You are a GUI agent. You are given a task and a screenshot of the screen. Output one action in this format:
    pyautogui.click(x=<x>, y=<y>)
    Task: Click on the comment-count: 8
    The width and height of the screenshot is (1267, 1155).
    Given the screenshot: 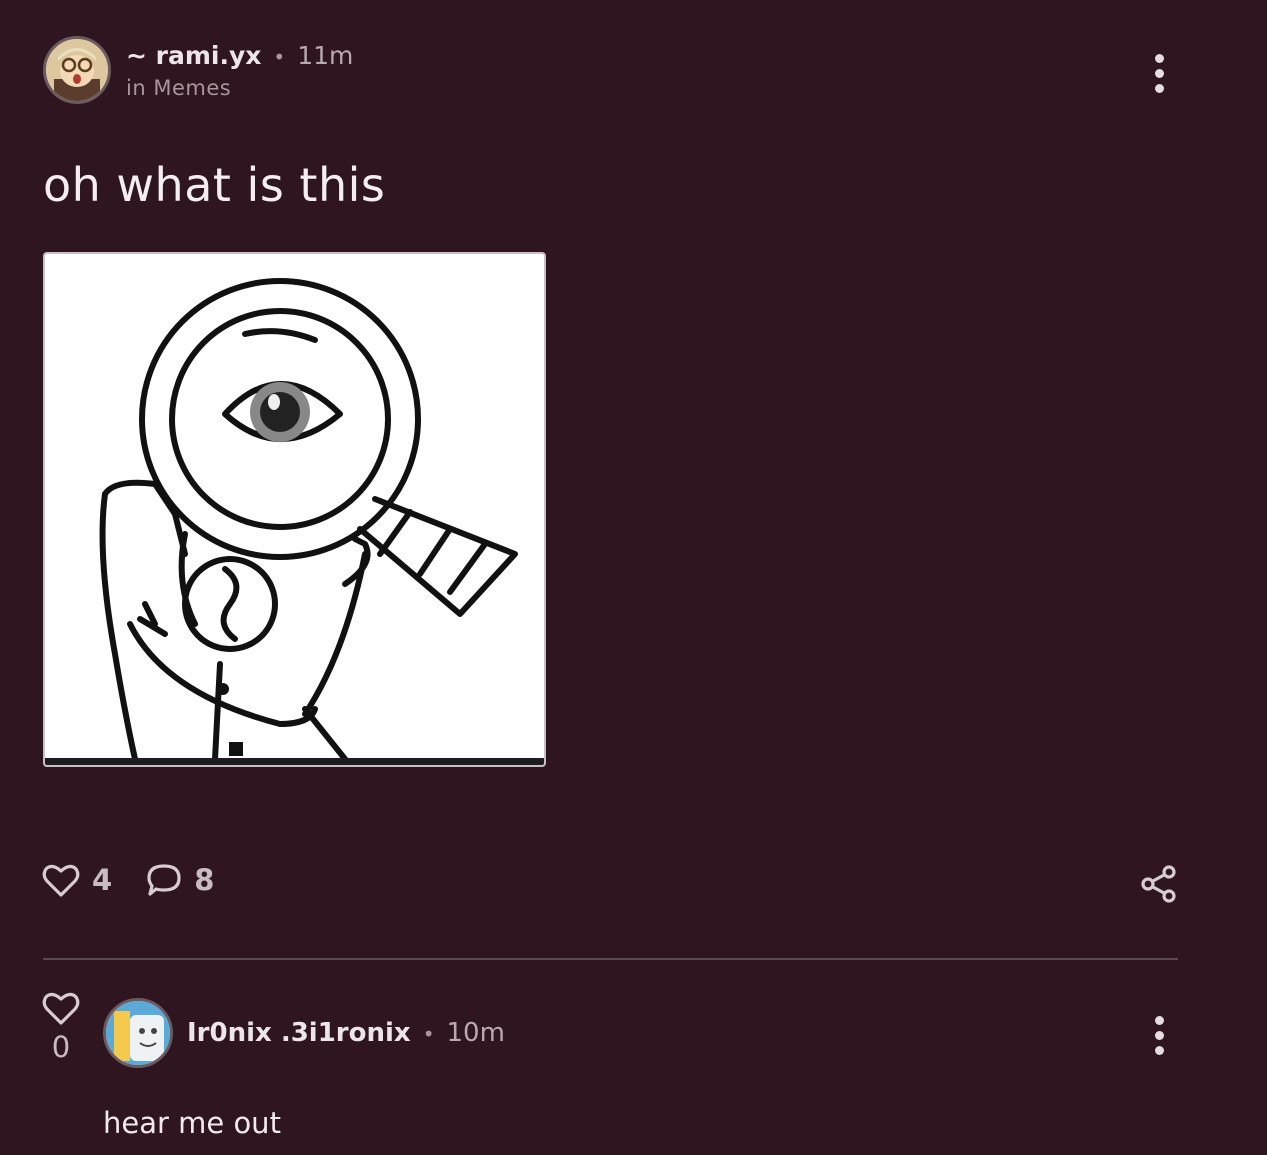 What is the action you would take?
    pyautogui.click(x=204, y=880)
    